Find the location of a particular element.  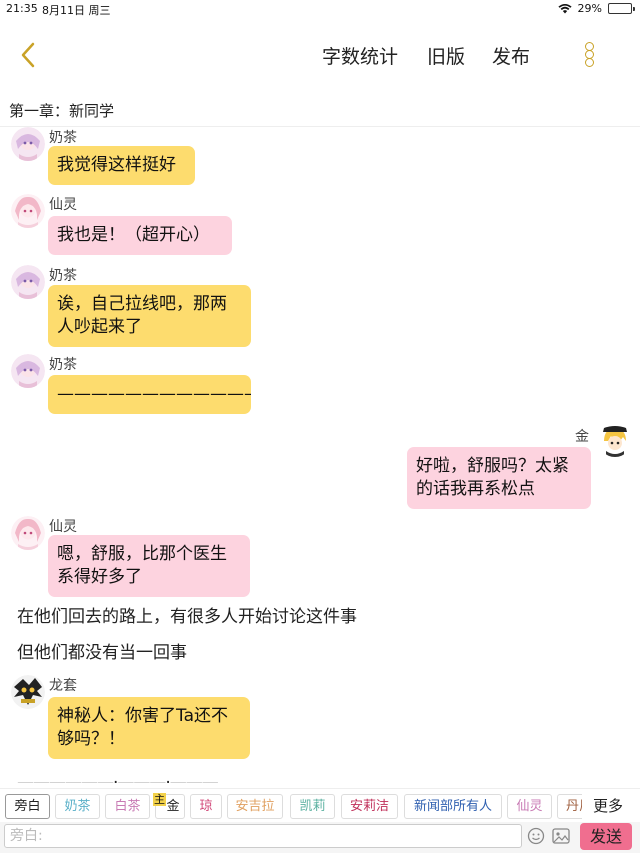

chip-label: 新闻部所有人 is located at coordinates (452, 806).